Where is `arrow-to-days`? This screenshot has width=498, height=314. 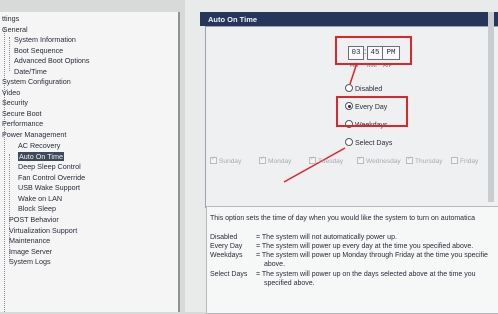
arrow-to-days is located at coordinates (314, 165).